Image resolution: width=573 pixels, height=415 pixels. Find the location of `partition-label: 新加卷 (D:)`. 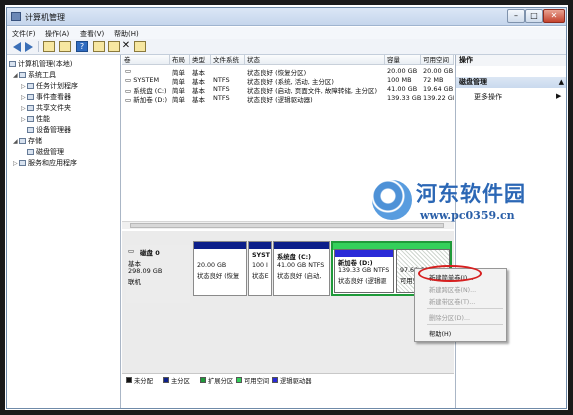

partition-label: 新加卷 (D:) is located at coordinates (355, 263).